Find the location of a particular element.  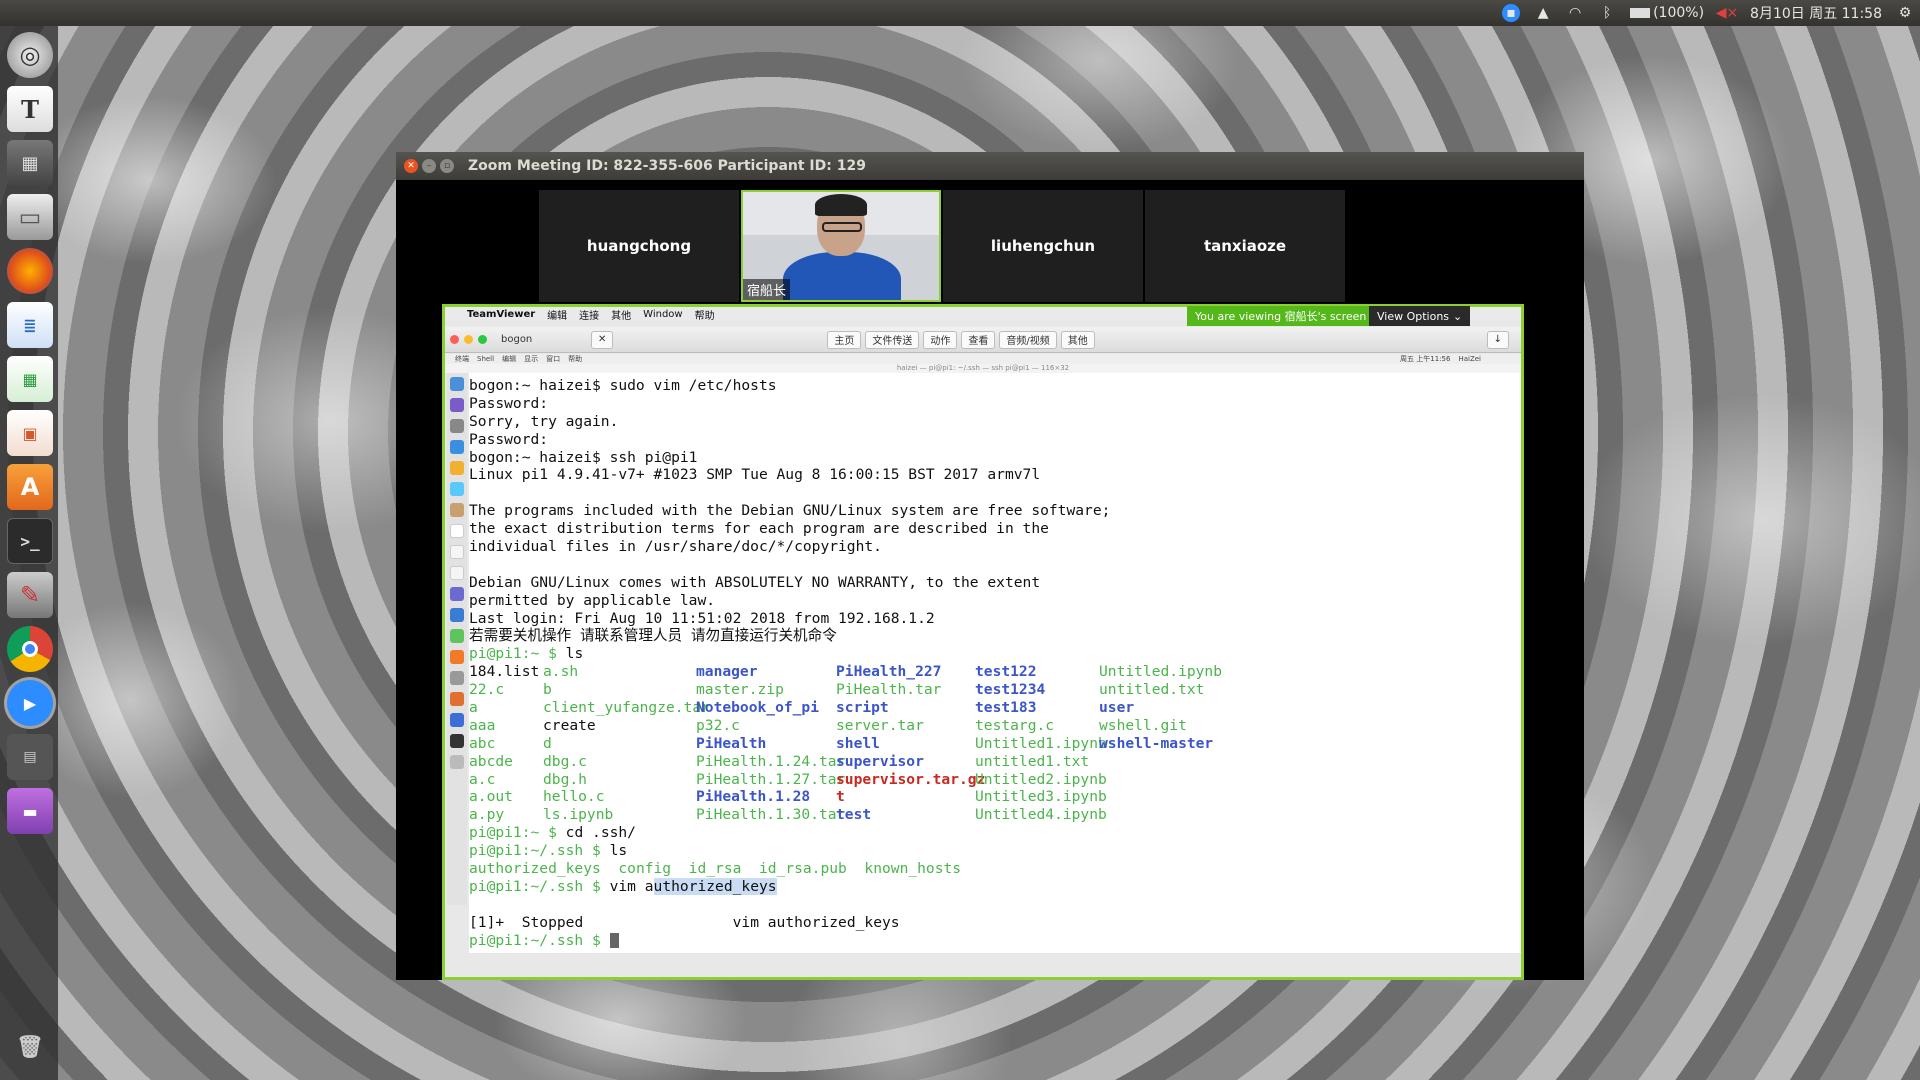

ls-entry: create is located at coordinates (569, 725).